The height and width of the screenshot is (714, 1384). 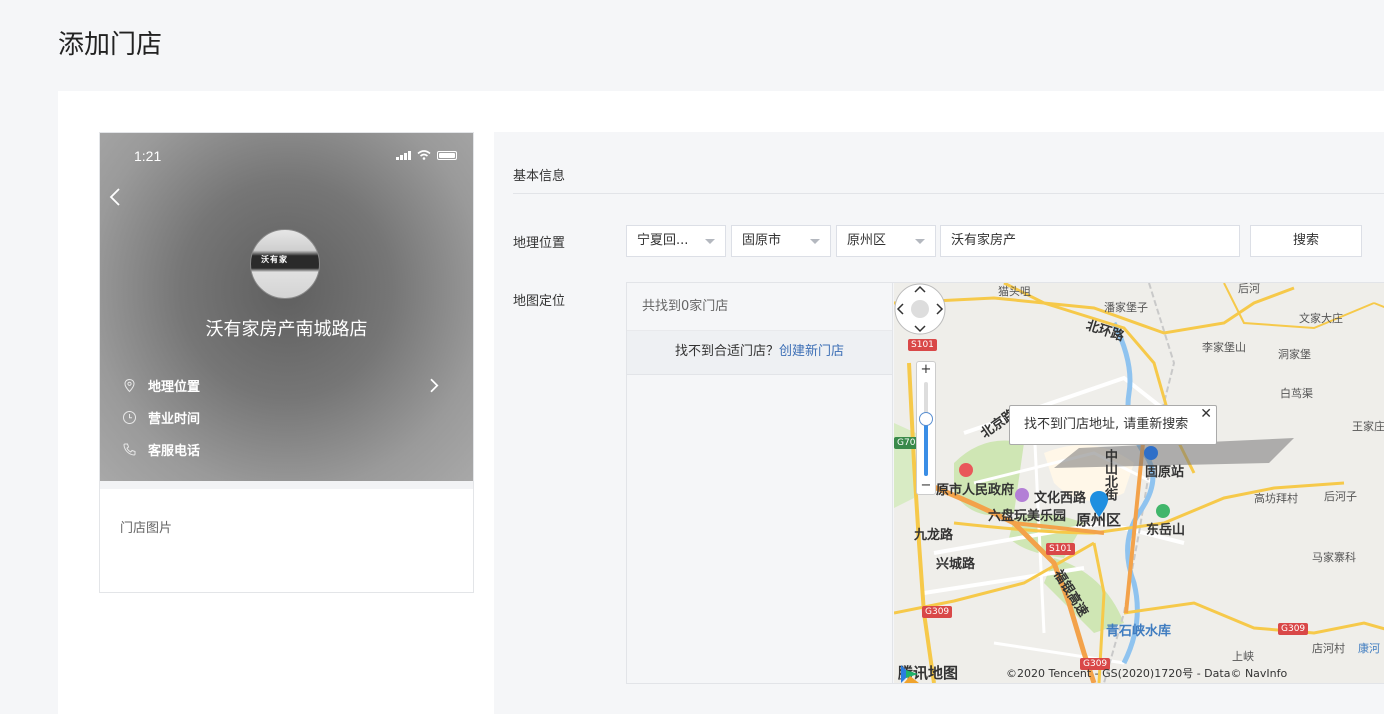 What do you see at coordinates (926, 448) in the screenshot?
I see `zoom-level-fill` at bounding box center [926, 448].